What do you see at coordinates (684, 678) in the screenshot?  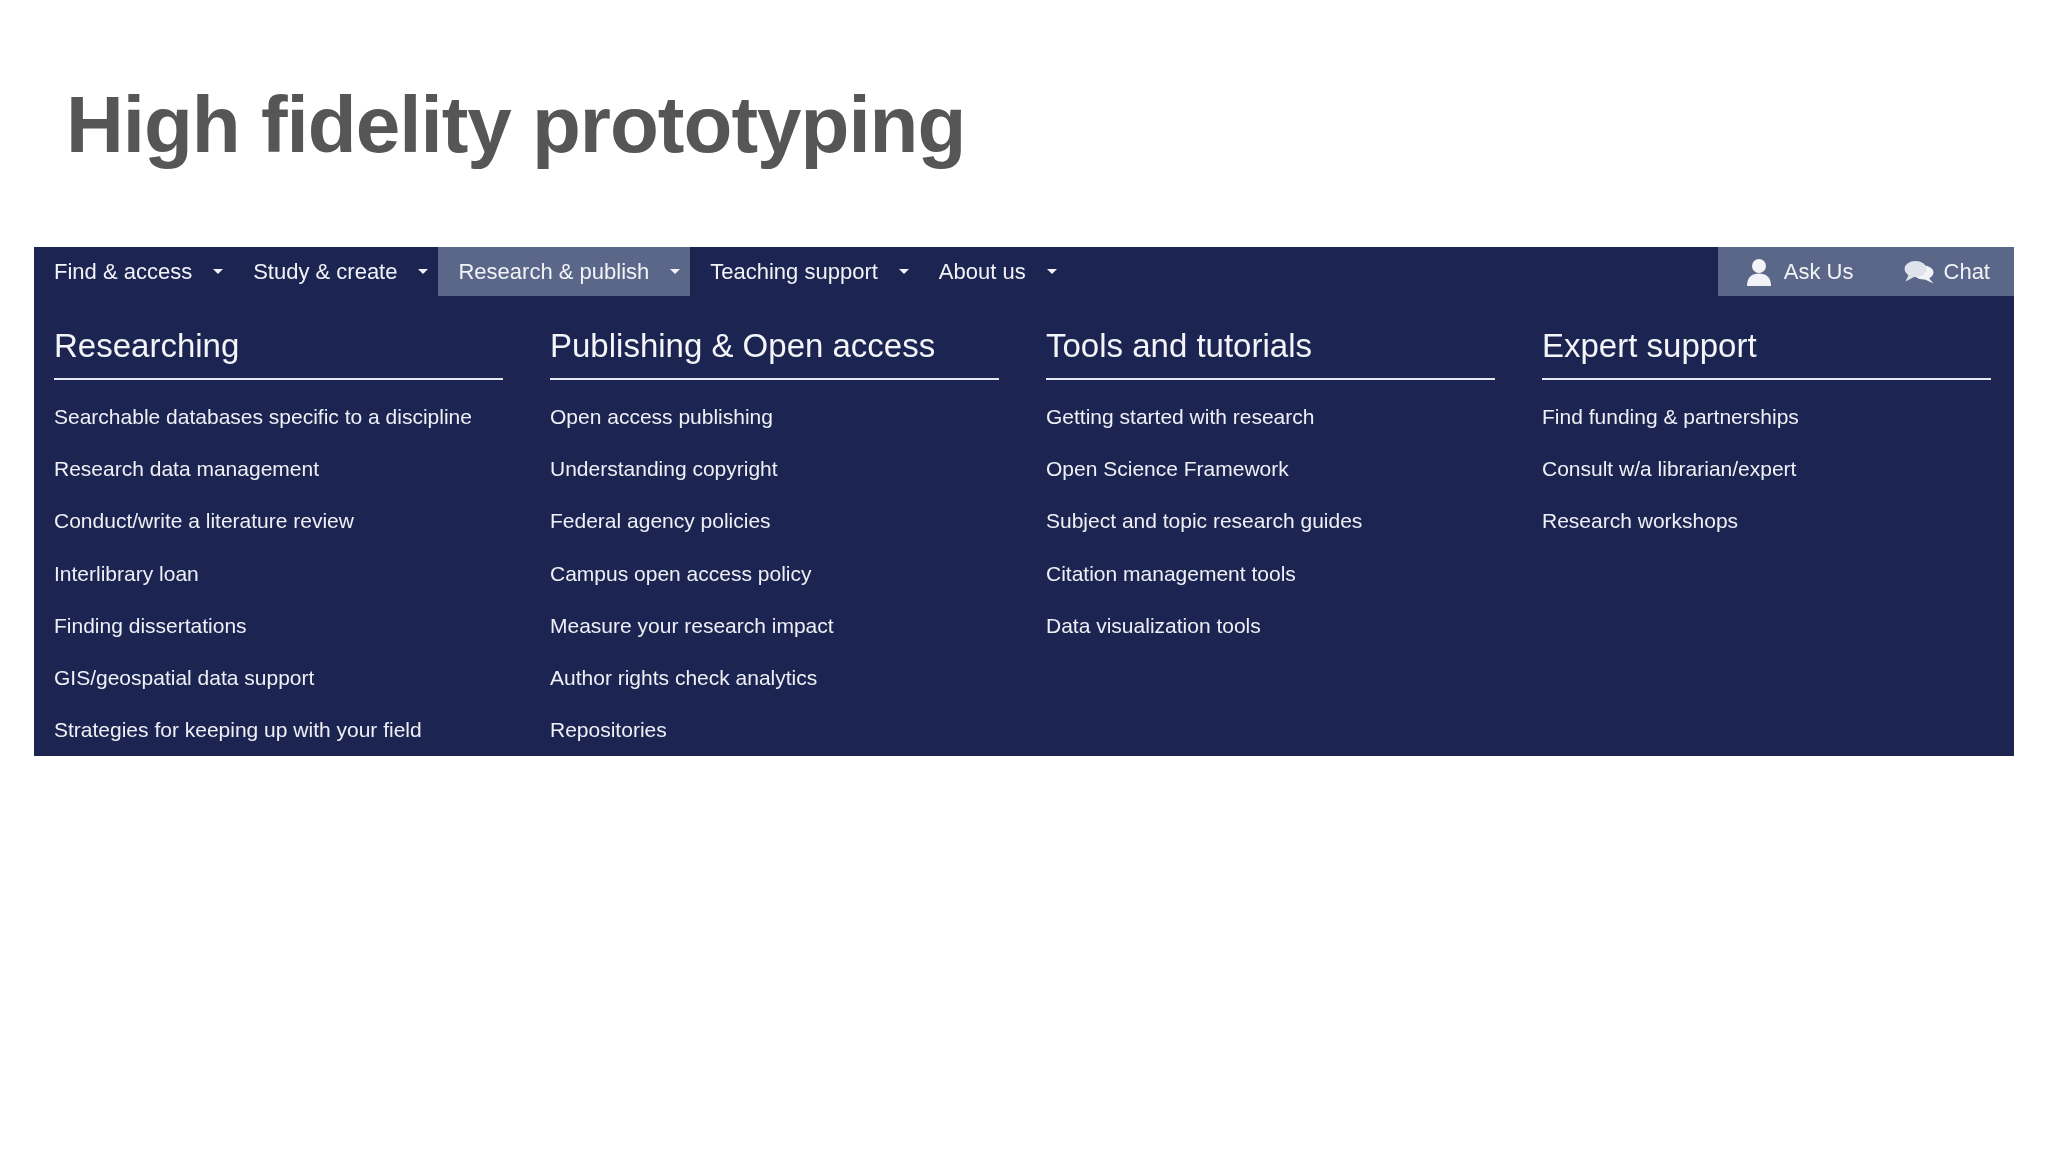 I see `menu-link: Author rights check analytics` at bounding box center [684, 678].